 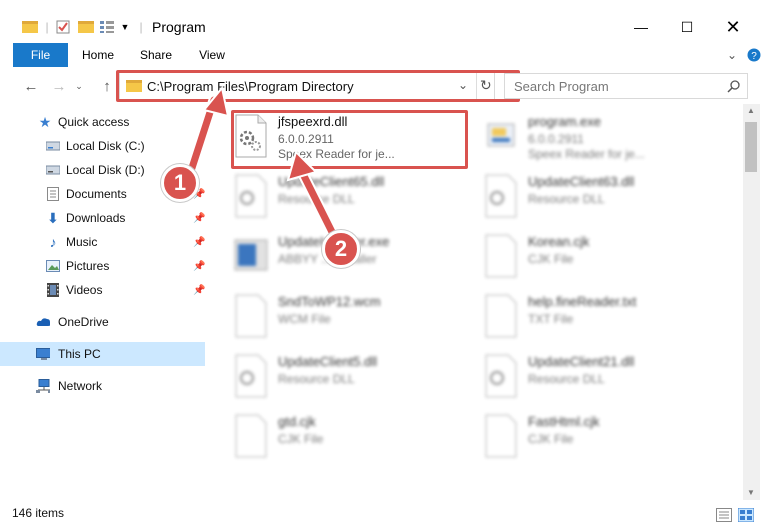 I want to click on step-2-badge: 2, so click(x=341, y=249).